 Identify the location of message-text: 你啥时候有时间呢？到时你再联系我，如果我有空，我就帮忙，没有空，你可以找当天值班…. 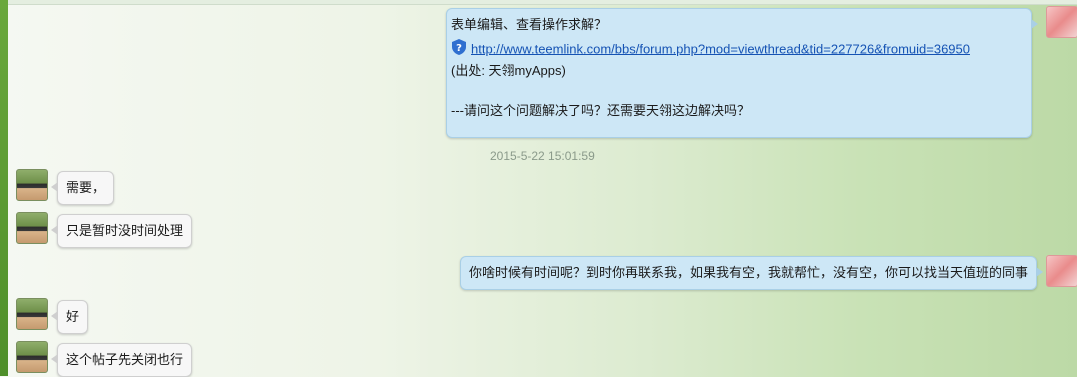
(749, 272).